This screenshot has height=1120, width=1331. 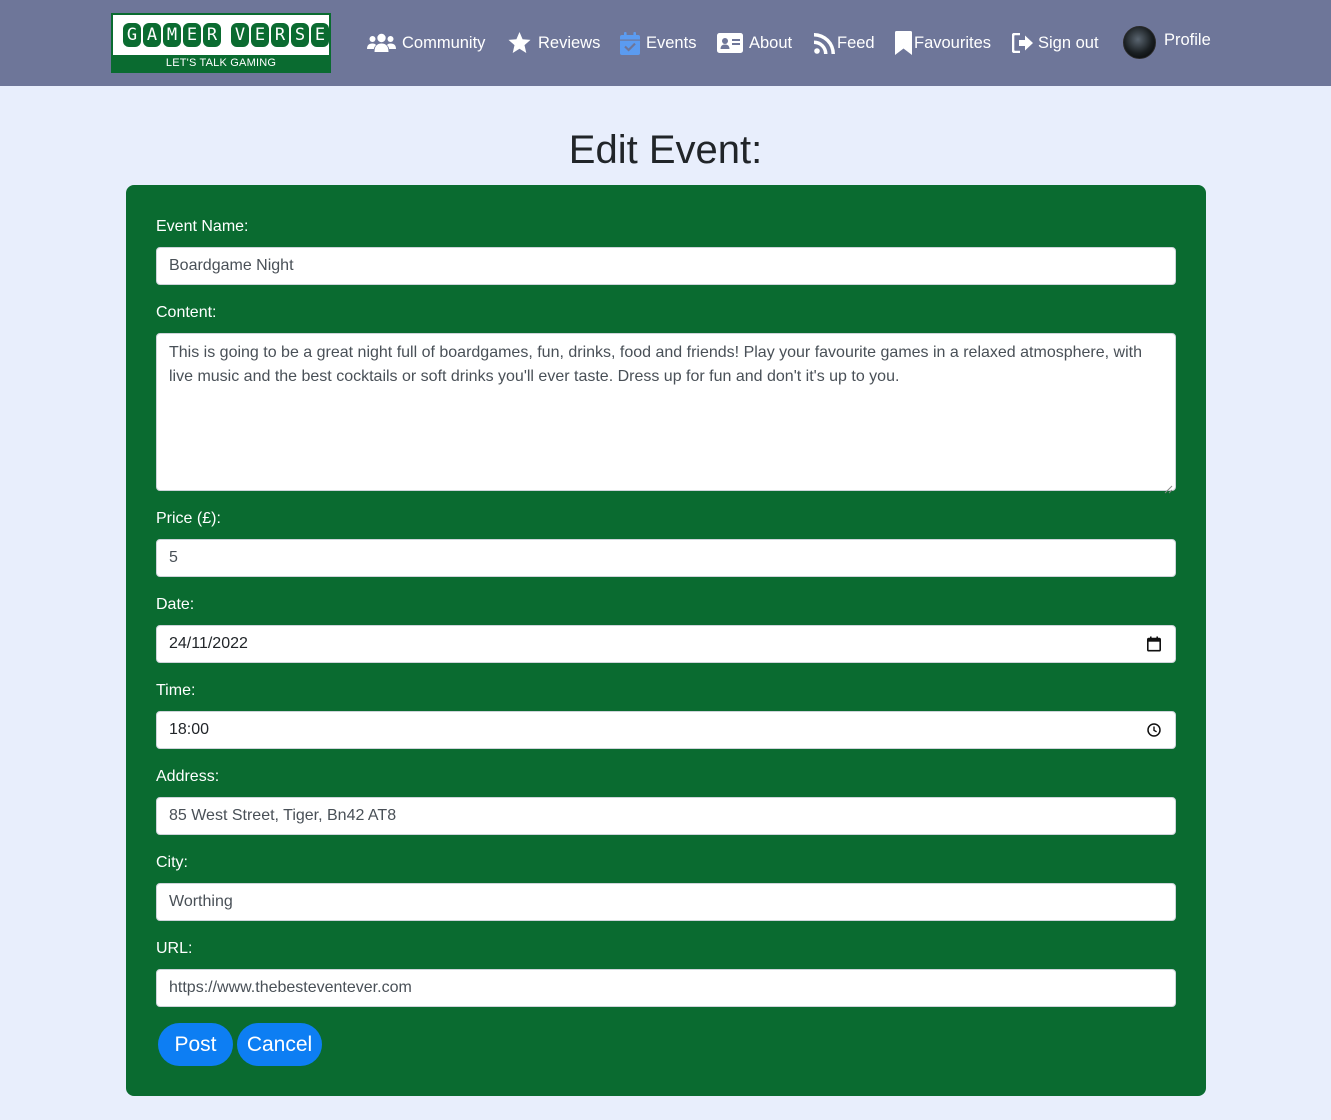 What do you see at coordinates (1023, 43) in the screenshot?
I see `sign-out-icon` at bounding box center [1023, 43].